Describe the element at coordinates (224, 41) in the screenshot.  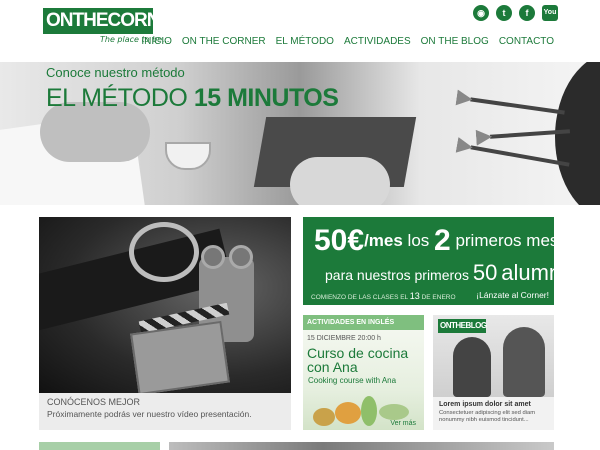
I see `nav-on-the-corner: ON THE CORNER` at that location.